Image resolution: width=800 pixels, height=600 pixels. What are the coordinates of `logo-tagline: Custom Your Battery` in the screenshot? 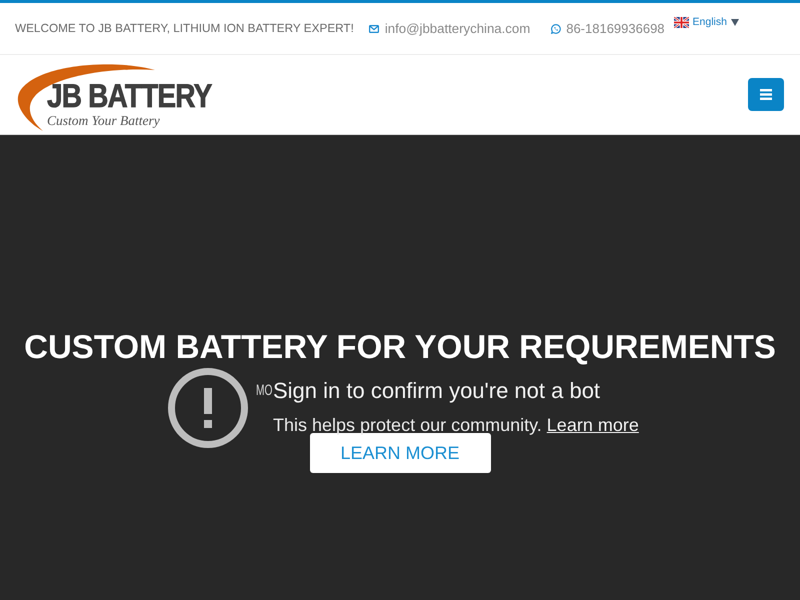 It's located at (103, 120).